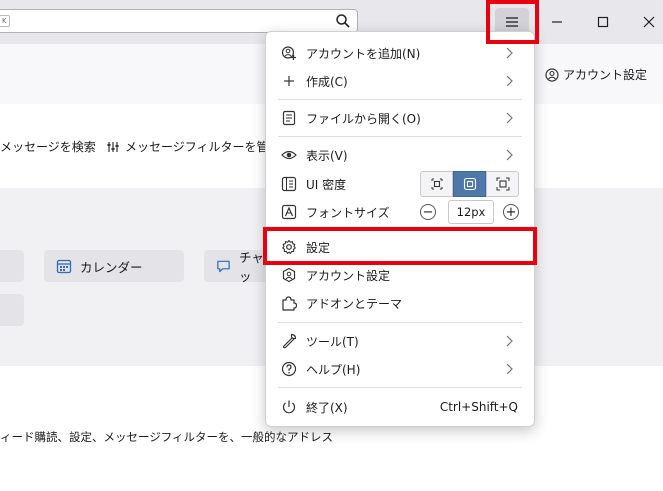  What do you see at coordinates (363, 118) in the screenshot?
I see `open-from-file-label: ファイルから開く(O)` at bounding box center [363, 118].